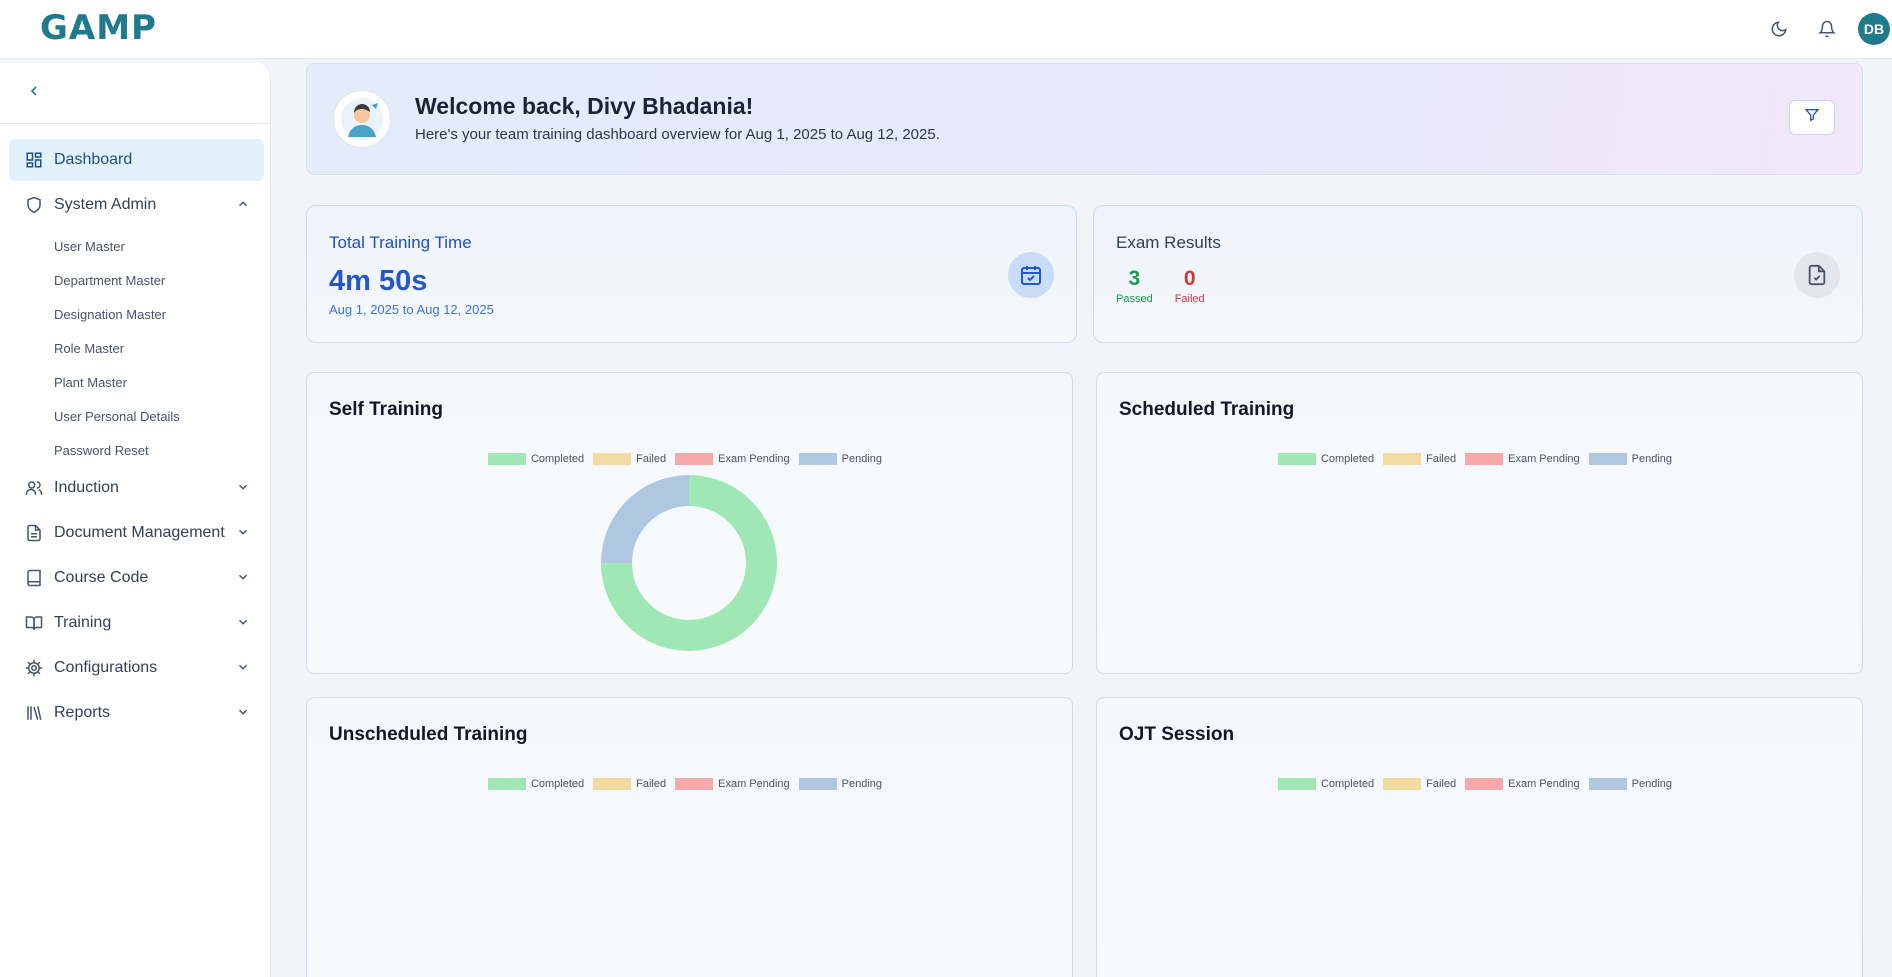 This screenshot has width=1892, height=977. I want to click on dashboard-icon, so click(34, 160).